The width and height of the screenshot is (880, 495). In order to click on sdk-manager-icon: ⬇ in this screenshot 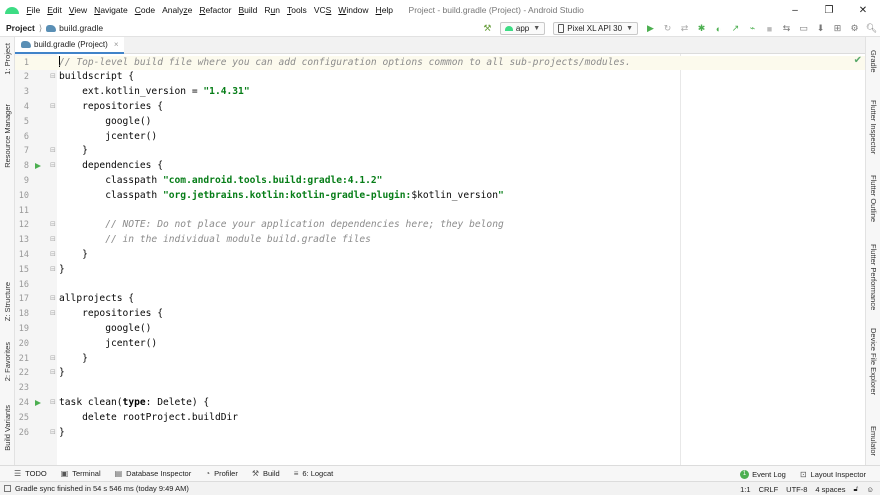, I will do `click(821, 29)`.